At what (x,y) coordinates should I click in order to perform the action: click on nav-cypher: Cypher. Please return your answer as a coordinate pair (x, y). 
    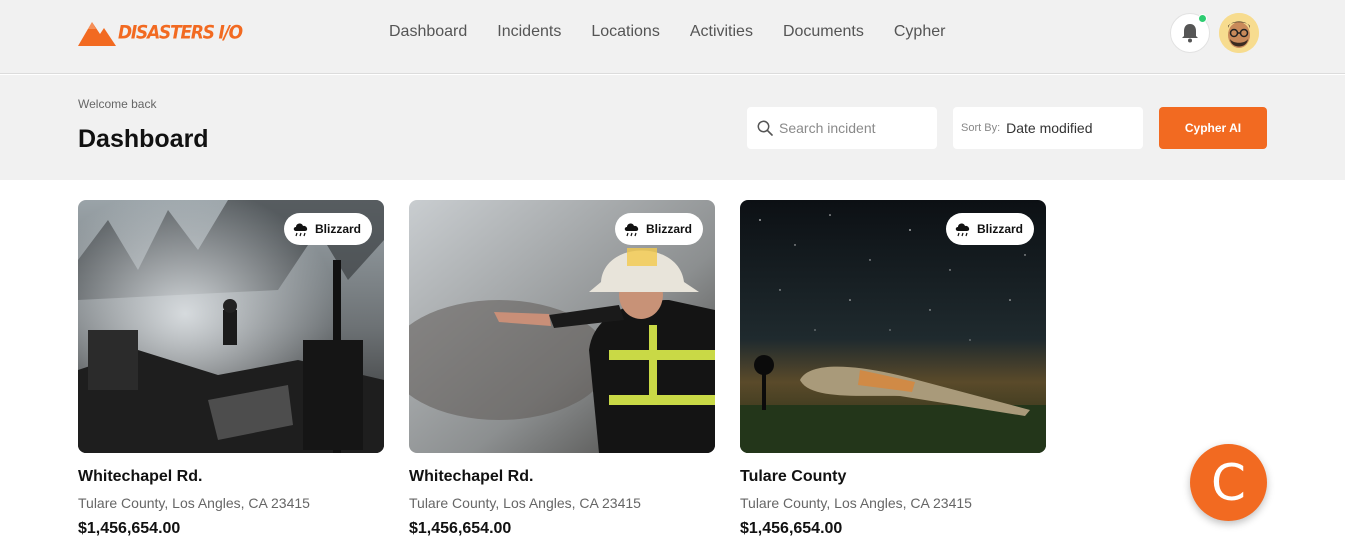
    Looking at the image, I should click on (920, 32).